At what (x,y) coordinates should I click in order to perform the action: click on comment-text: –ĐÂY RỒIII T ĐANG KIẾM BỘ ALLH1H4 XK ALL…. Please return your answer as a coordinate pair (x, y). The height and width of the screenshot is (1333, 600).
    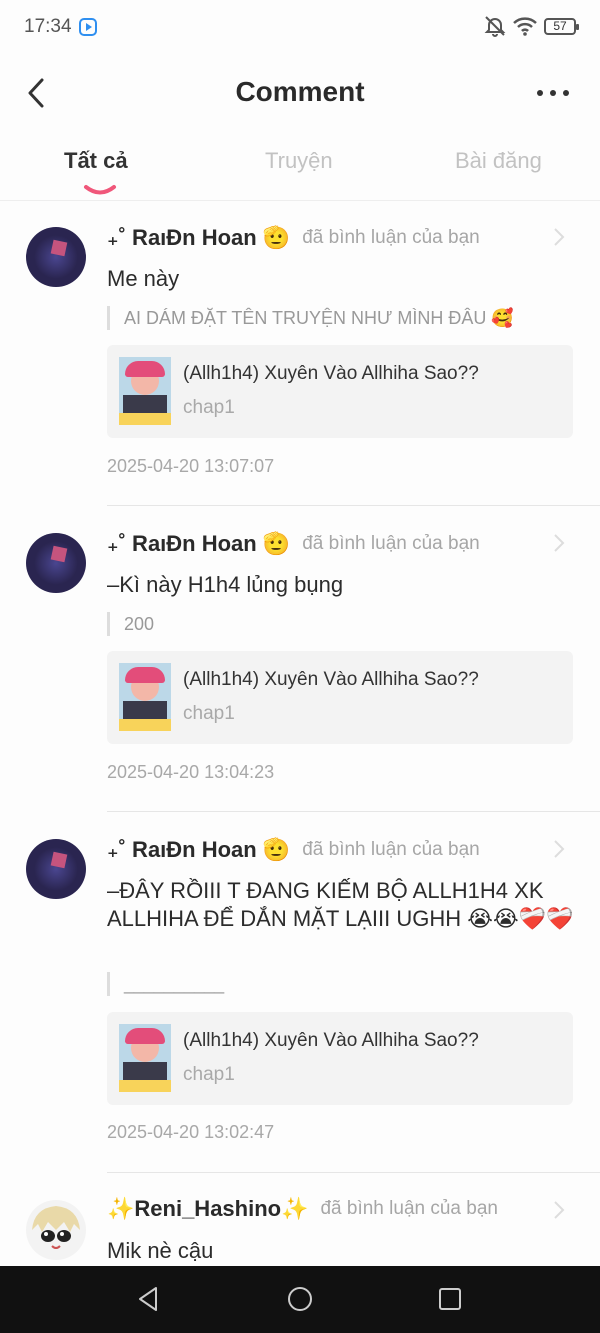
    Looking at the image, I should click on (340, 904).